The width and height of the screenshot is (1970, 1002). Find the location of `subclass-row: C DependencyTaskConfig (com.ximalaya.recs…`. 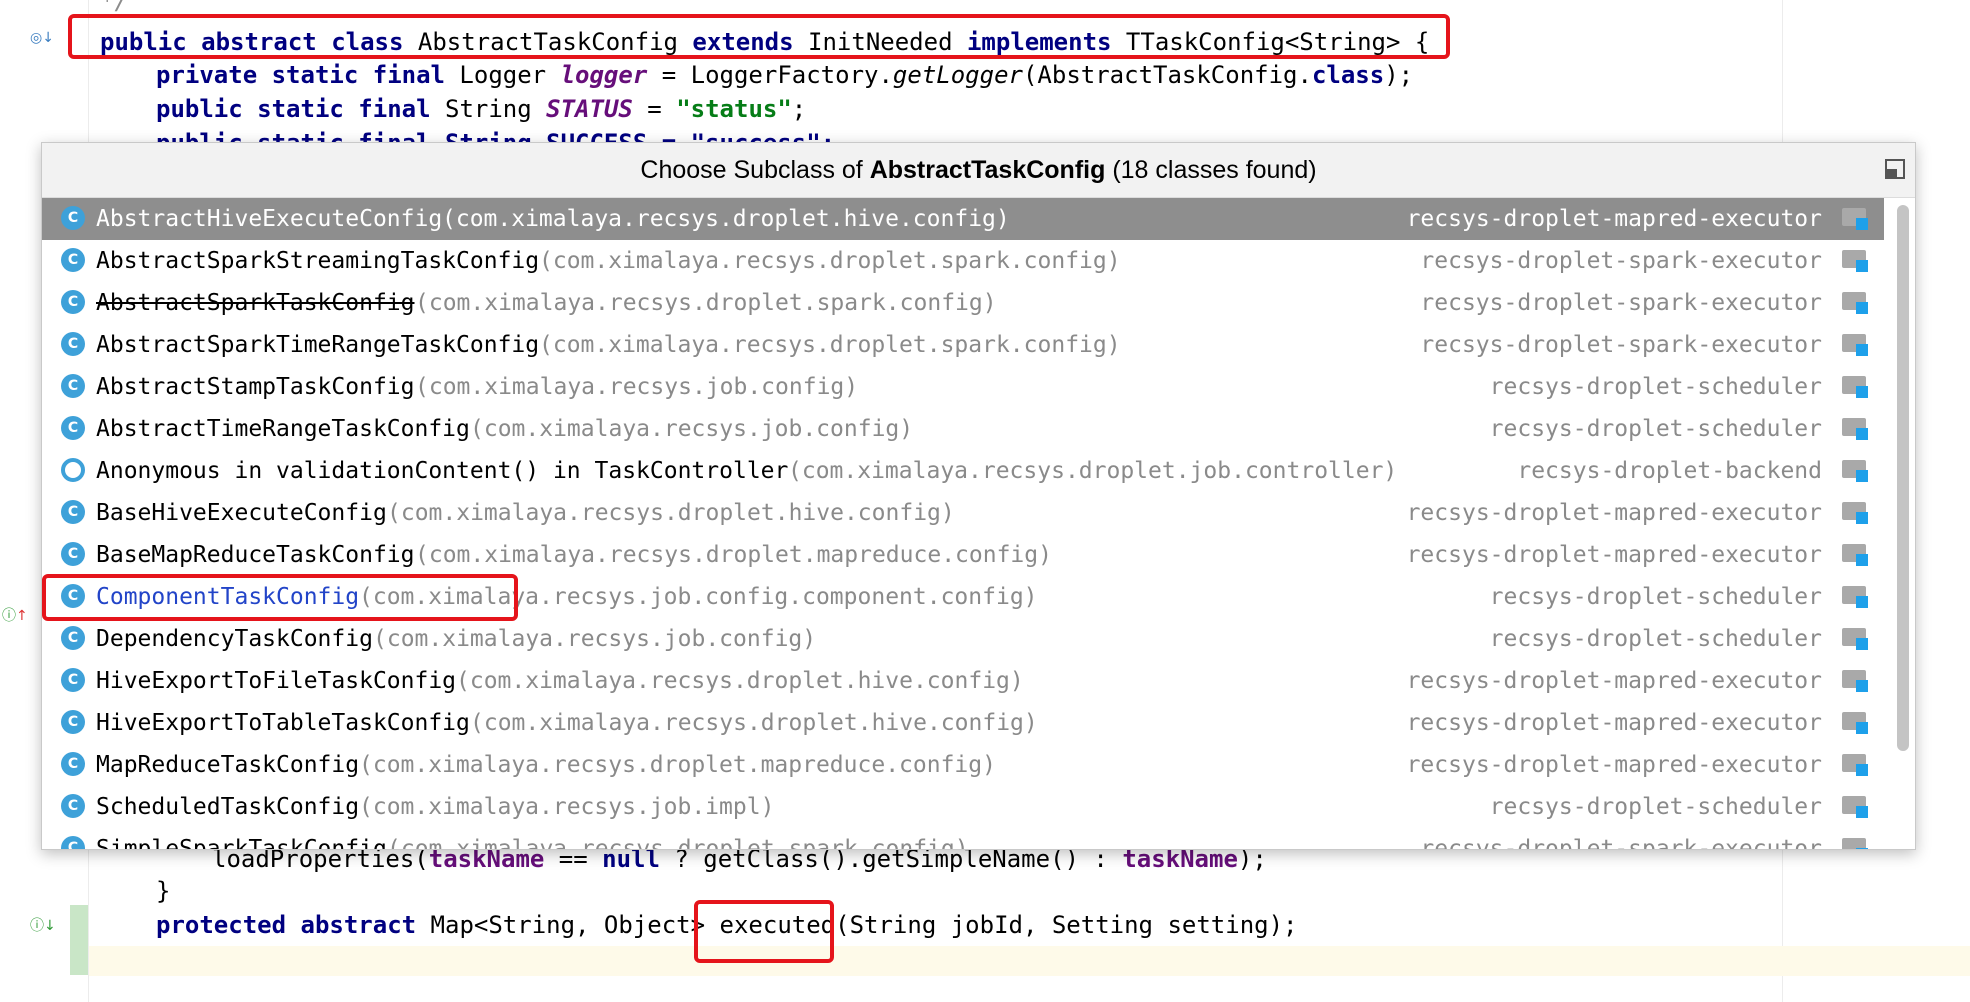

subclass-row: C DependencyTaskConfig (com.ximalaya.recs… is located at coordinates (963, 639).